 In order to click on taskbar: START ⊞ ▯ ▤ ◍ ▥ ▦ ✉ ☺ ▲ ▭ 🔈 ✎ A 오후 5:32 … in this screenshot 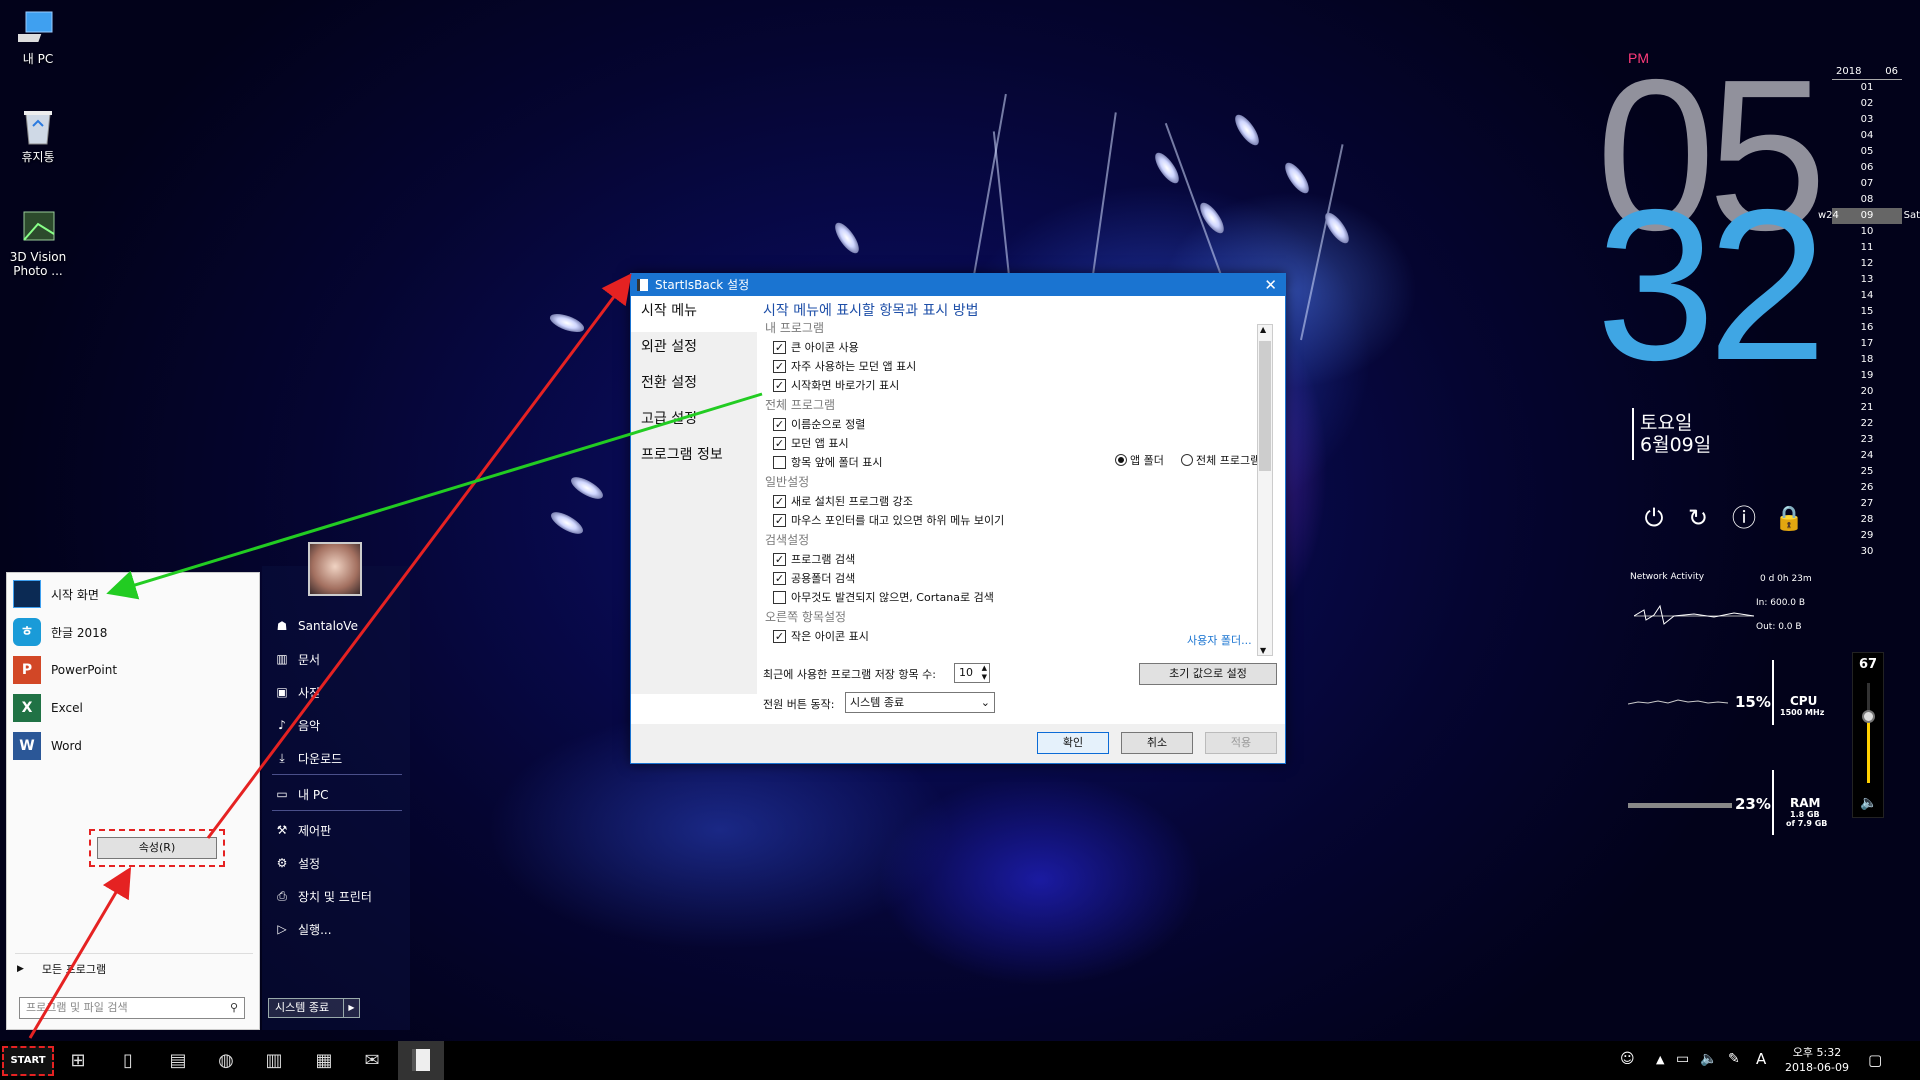, I will do `click(960, 1060)`.